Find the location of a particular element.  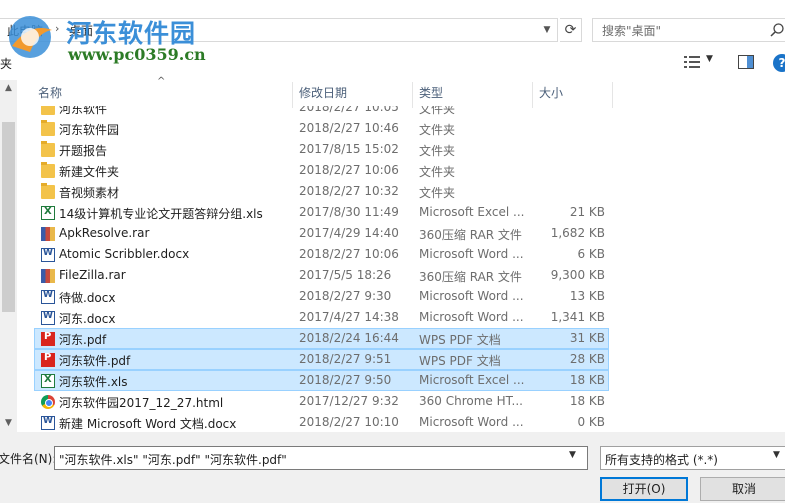

column-header-type: 类型 is located at coordinates (431, 94).